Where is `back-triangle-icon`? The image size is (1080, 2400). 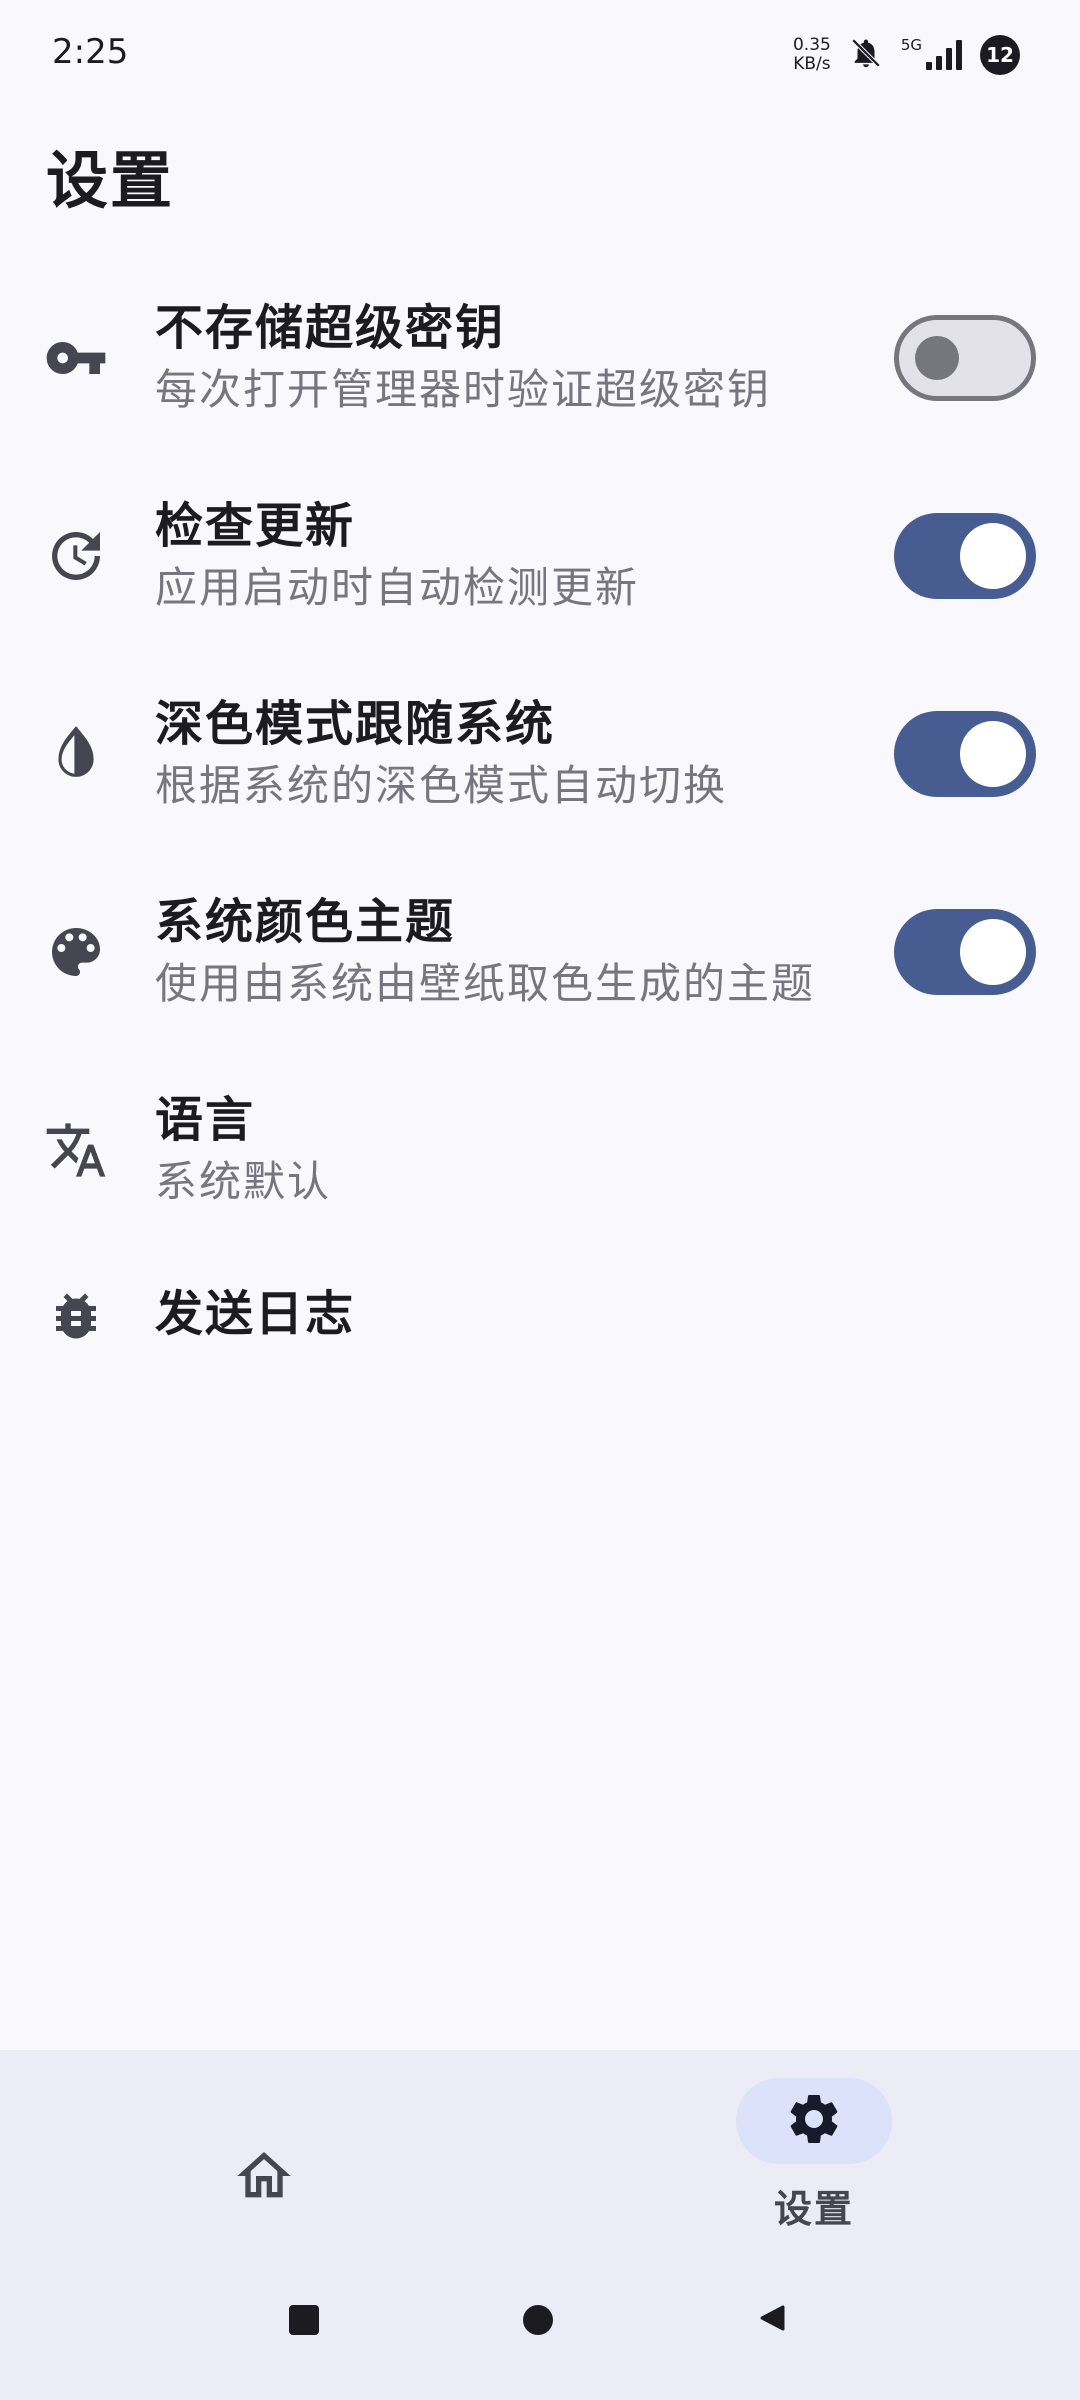
back-triangle-icon is located at coordinates (772, 2320).